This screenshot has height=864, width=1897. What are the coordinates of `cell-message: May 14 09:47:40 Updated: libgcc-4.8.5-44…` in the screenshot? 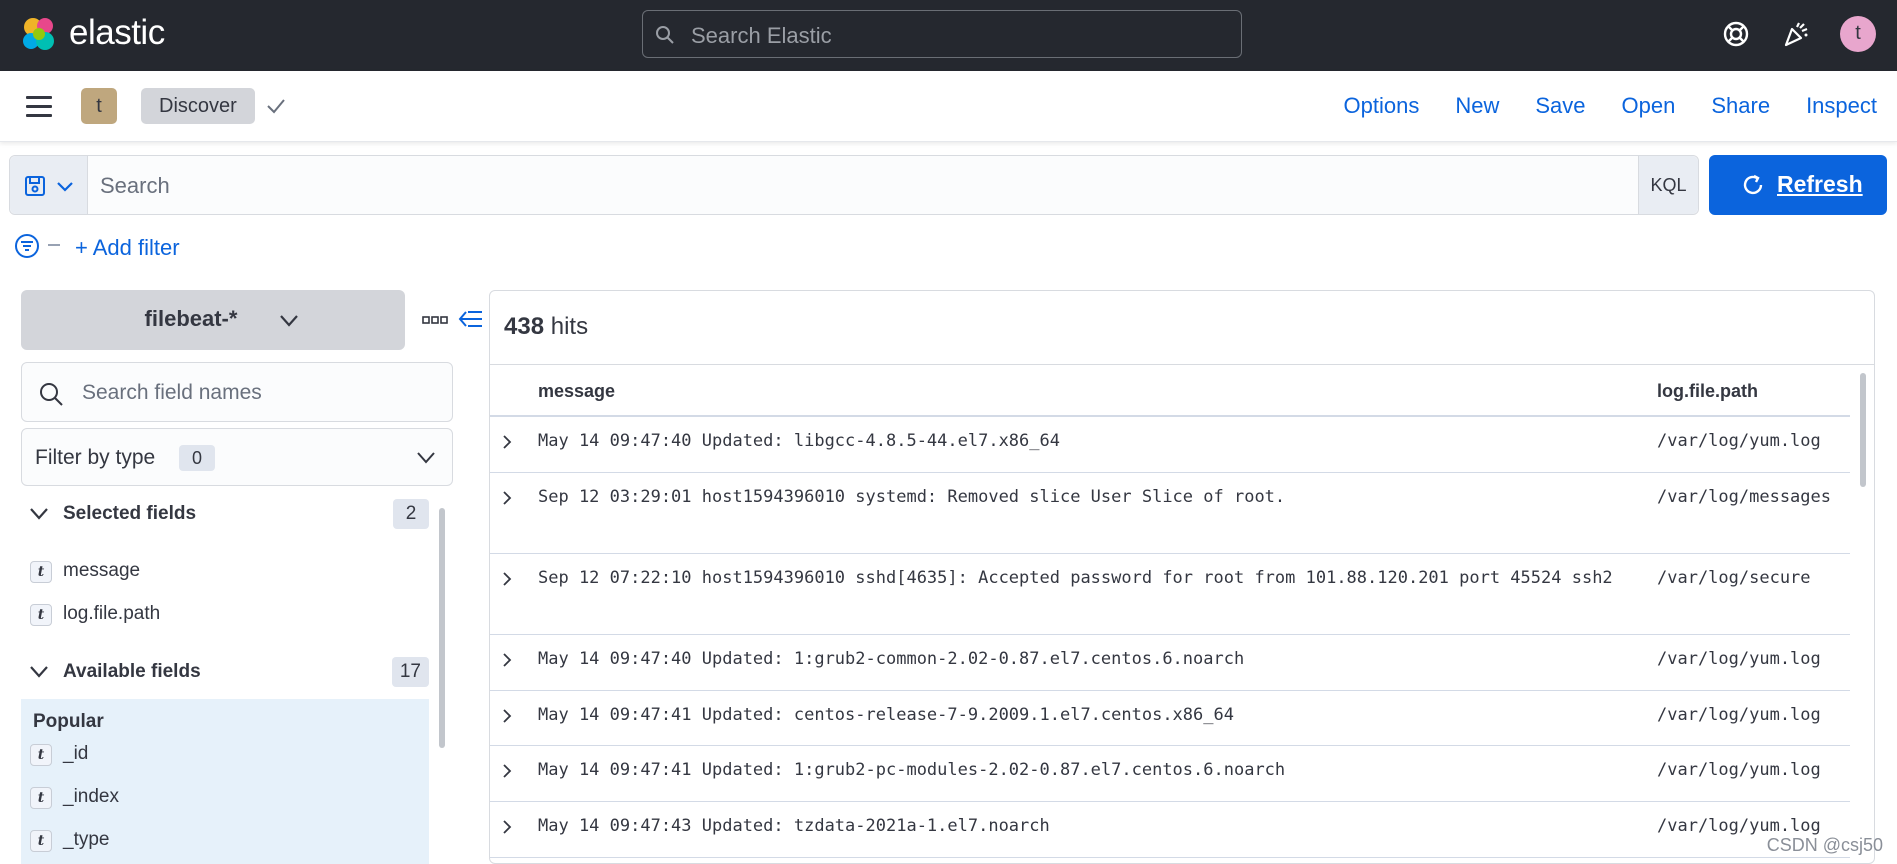 It's located at (799, 441).